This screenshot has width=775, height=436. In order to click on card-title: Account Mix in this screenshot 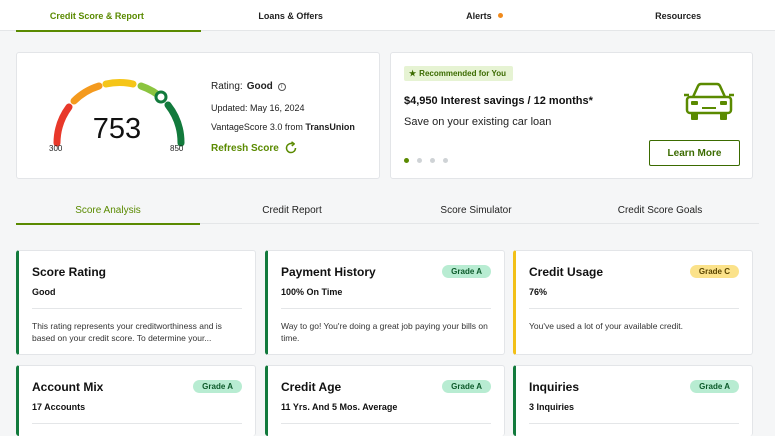, I will do `click(68, 387)`.